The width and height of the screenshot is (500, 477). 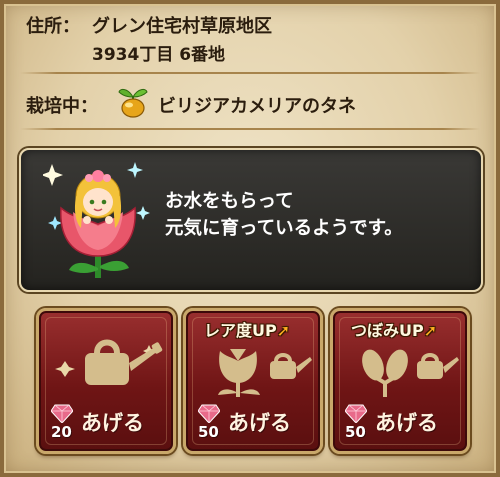 What do you see at coordinates (96, 220) in the screenshot?
I see `flower-fairy-portrait` at bounding box center [96, 220].